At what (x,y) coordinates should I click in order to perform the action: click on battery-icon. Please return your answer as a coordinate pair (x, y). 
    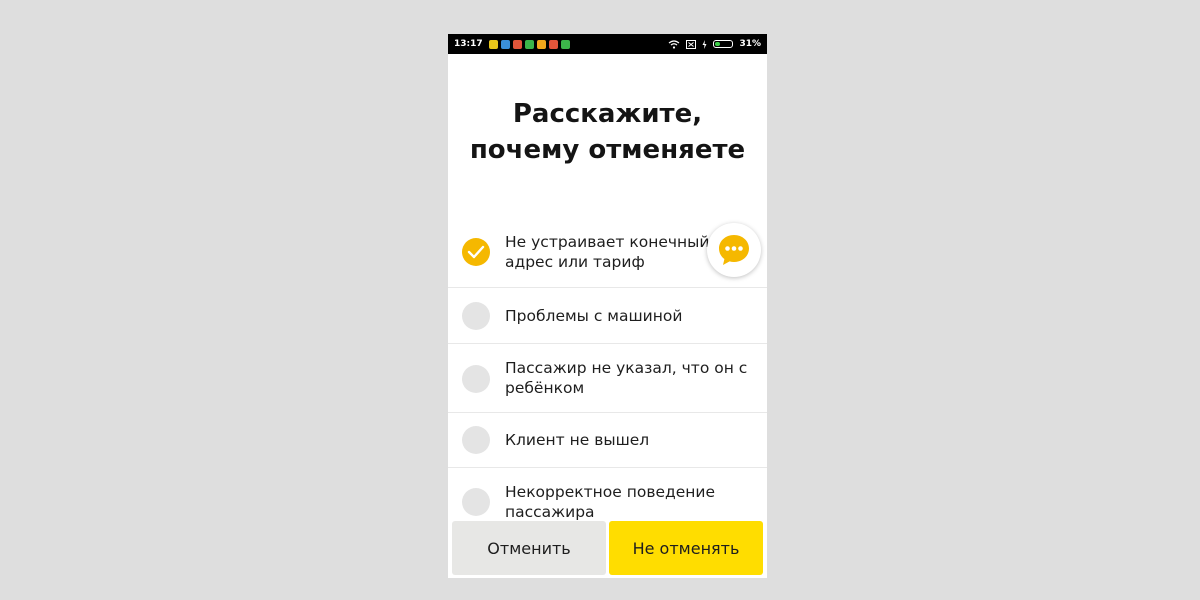
    Looking at the image, I should click on (723, 44).